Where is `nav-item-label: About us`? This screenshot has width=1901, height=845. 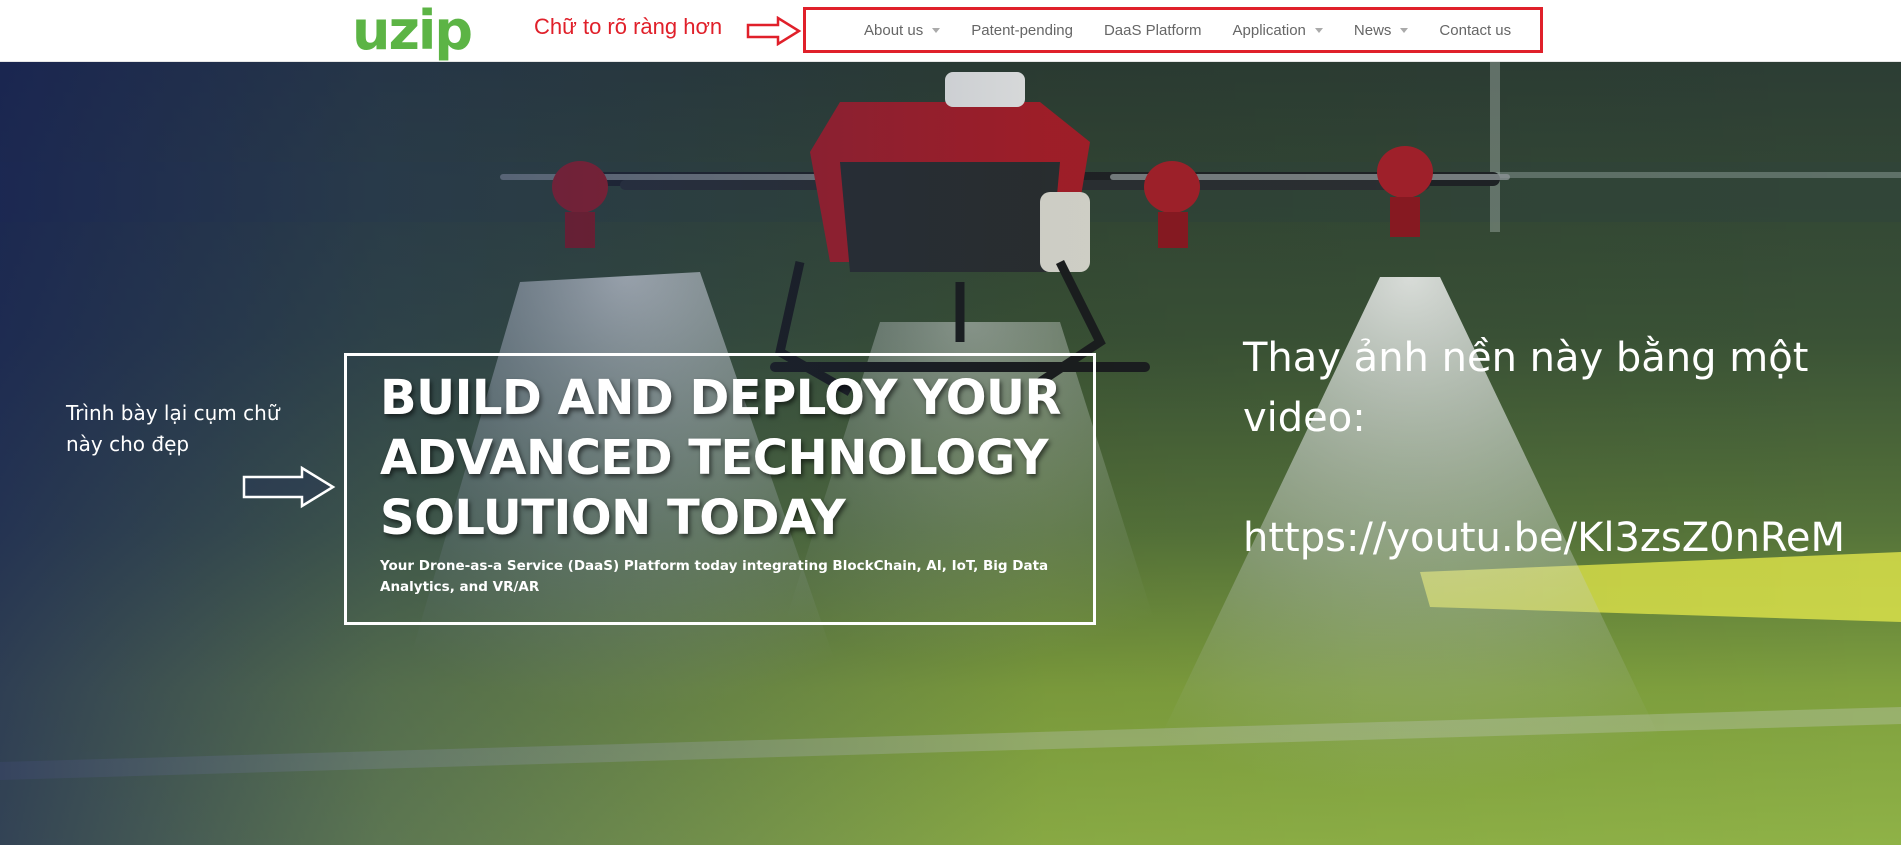 nav-item-label: About us is located at coordinates (894, 30).